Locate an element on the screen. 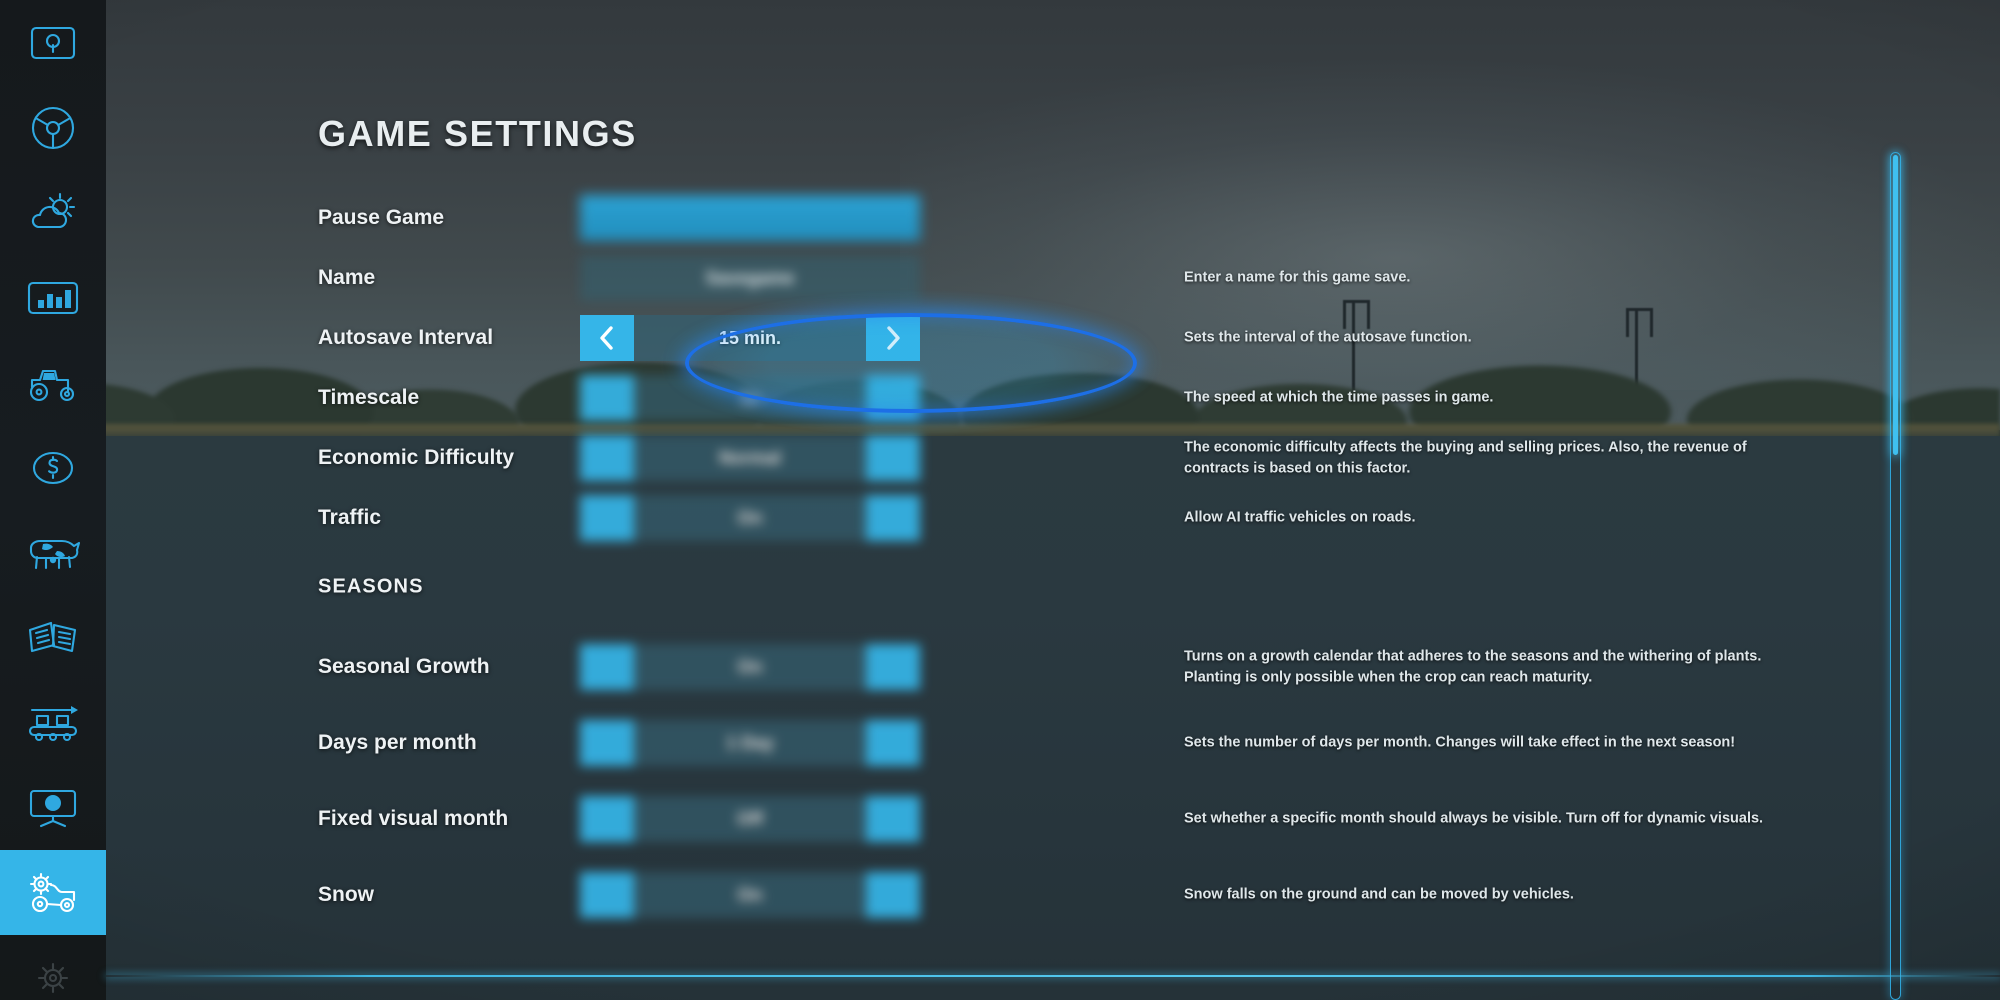 The width and height of the screenshot is (2000, 1000). fixed-visual-month-value: Off is located at coordinates (750, 819).